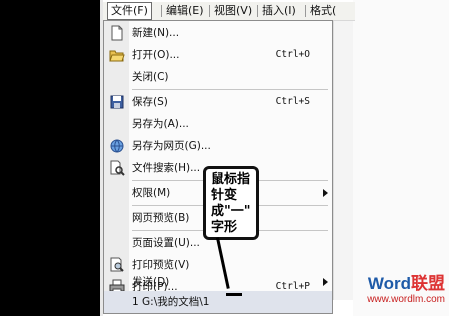 The width and height of the screenshot is (449, 316). Describe the element at coordinates (218, 55) in the screenshot. I see `menu-item-open: 打开(O)... Ctrl+O` at that location.